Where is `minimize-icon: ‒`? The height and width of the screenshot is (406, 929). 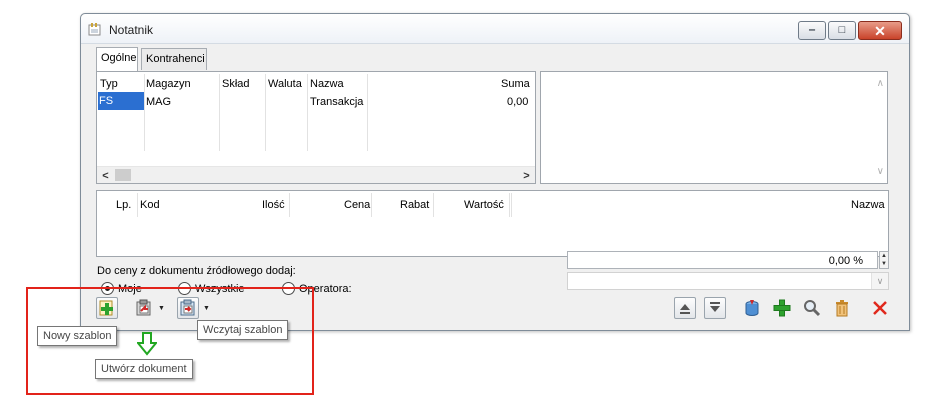 minimize-icon: ‒ is located at coordinates (812, 30).